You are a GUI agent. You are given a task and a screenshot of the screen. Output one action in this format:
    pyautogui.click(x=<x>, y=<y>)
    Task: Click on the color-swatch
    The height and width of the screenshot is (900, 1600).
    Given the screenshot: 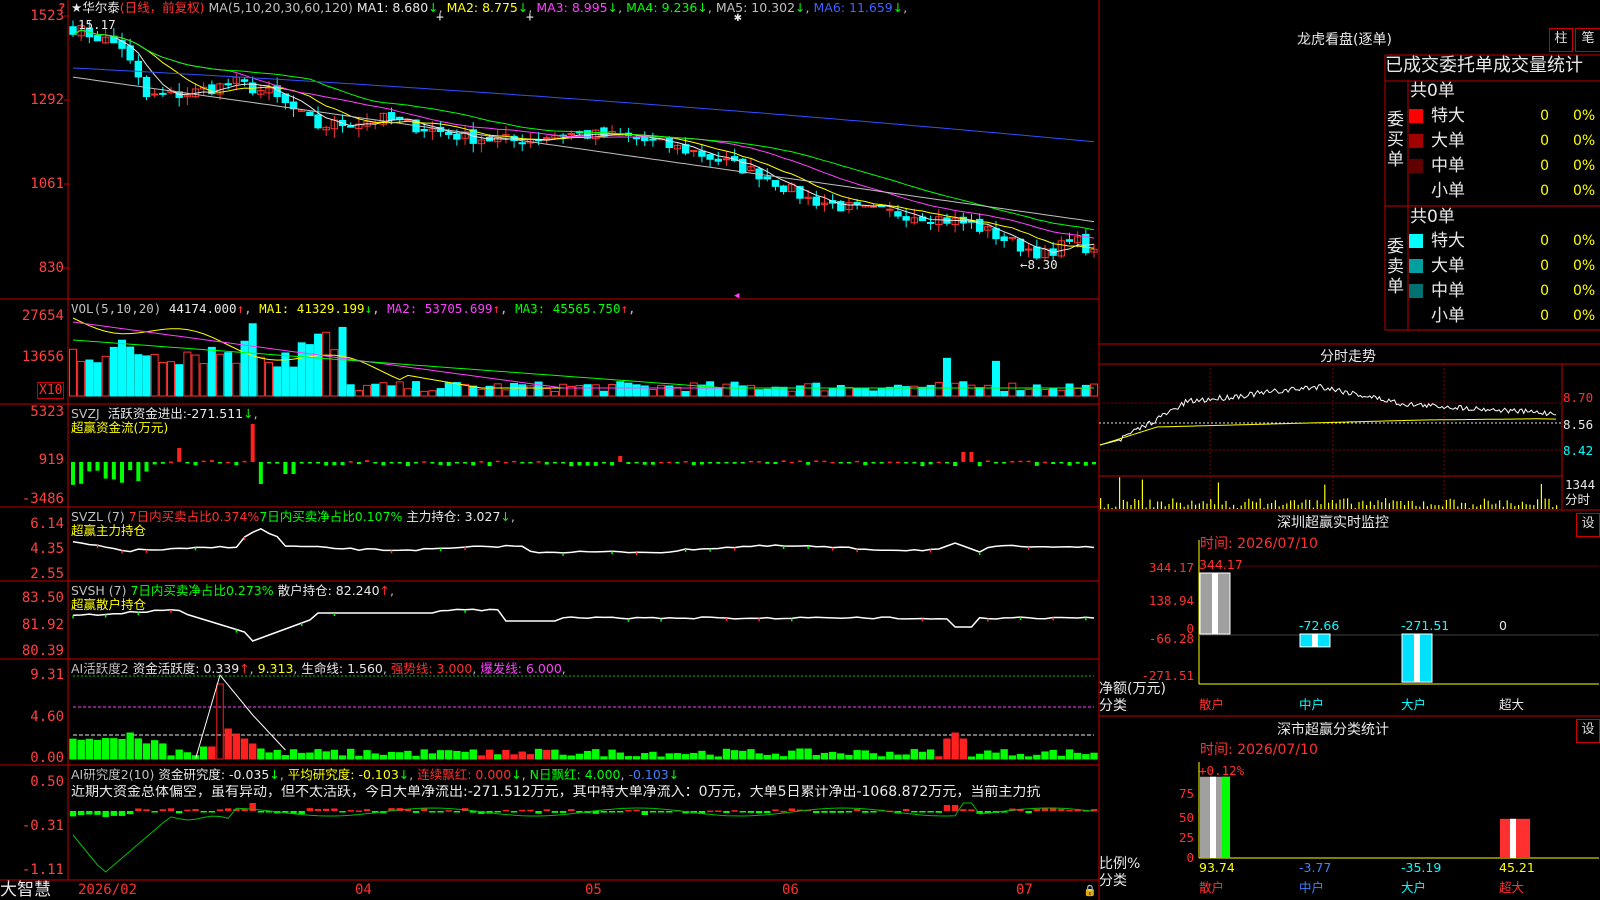 What is the action you would take?
    pyautogui.click(x=1416, y=241)
    